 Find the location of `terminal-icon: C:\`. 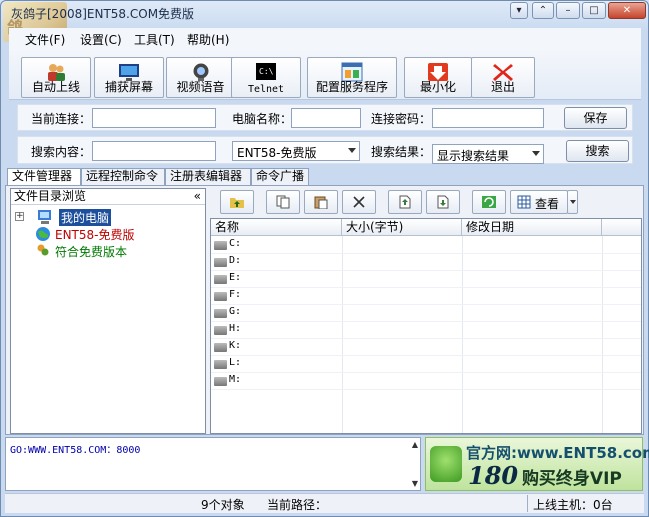

terminal-icon: C:\ is located at coordinates (266, 71).